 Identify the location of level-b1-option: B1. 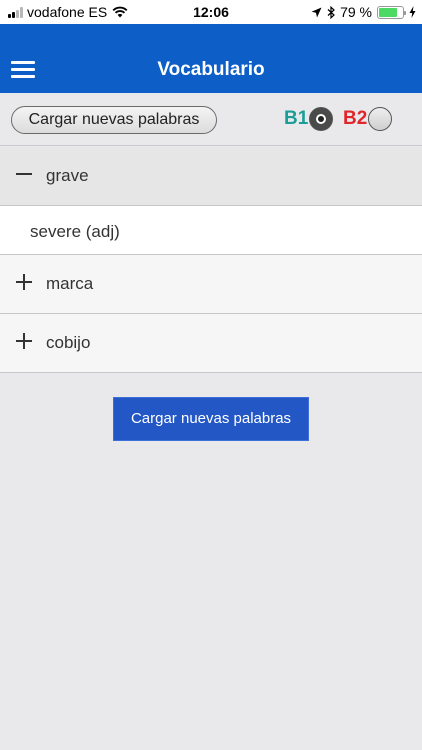
(309, 119).